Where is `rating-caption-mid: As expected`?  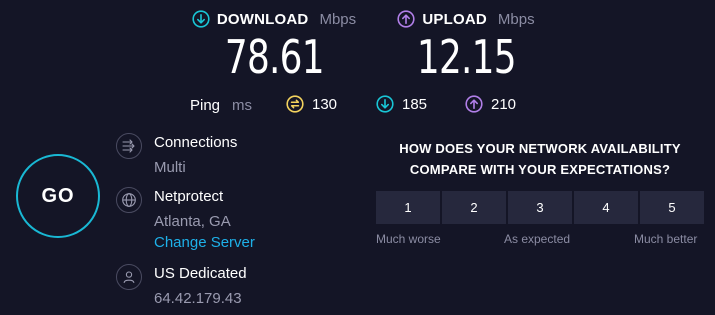 rating-caption-mid: As expected is located at coordinates (537, 239).